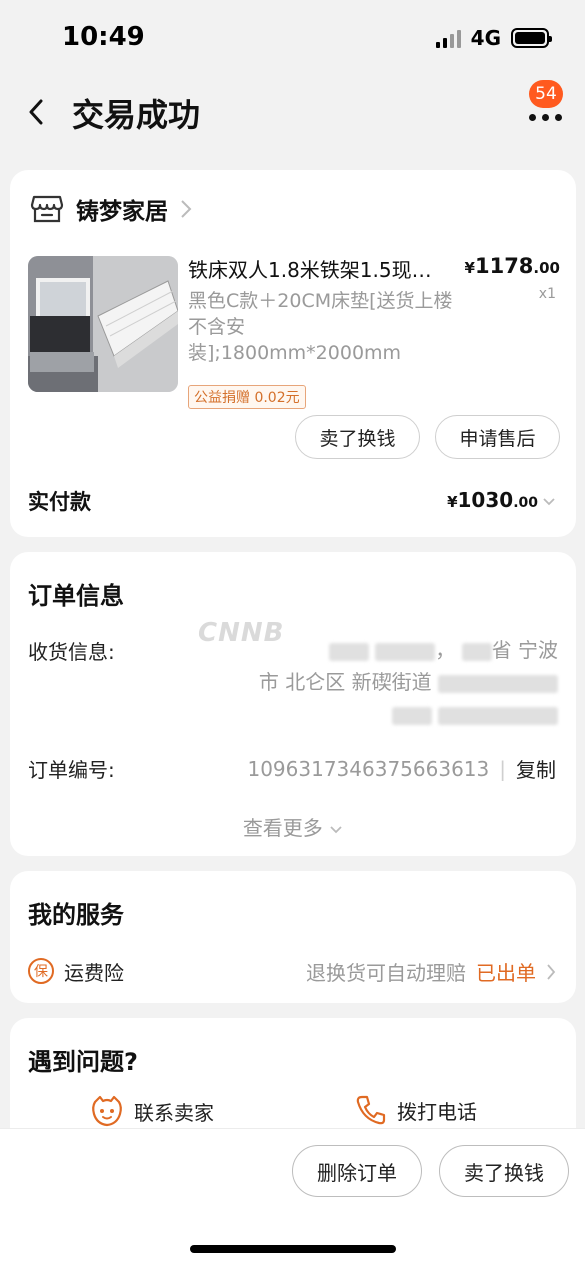 Image resolution: width=585 pixels, height=1266 pixels. I want to click on bottom-action-bar: 删除订单 卖了换钱, so click(292, 1197).